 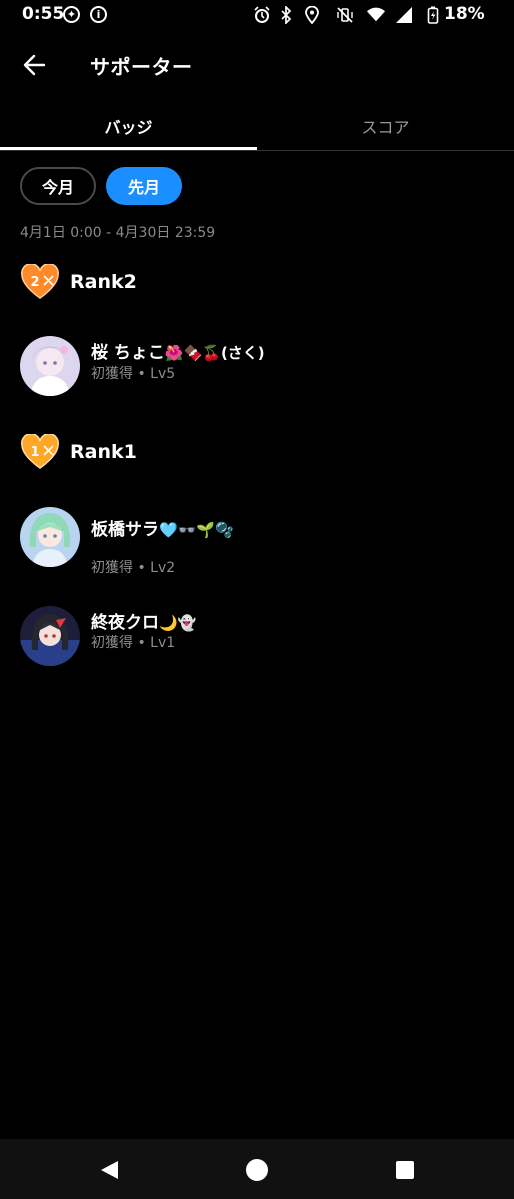 What do you see at coordinates (433, 15) in the screenshot?
I see `battery-charging-icon` at bounding box center [433, 15].